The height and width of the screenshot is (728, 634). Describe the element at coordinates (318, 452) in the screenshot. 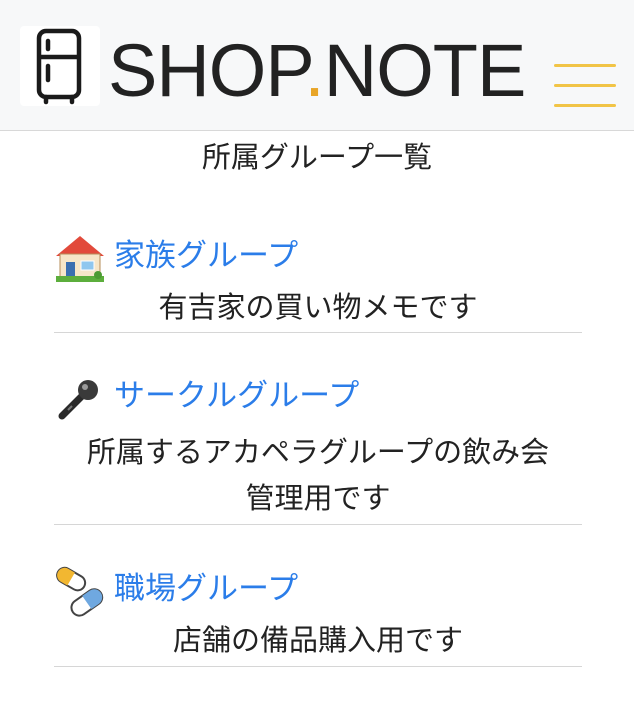

I see `group-description-line-1: 所属するアカペラグループの飲み会` at that location.